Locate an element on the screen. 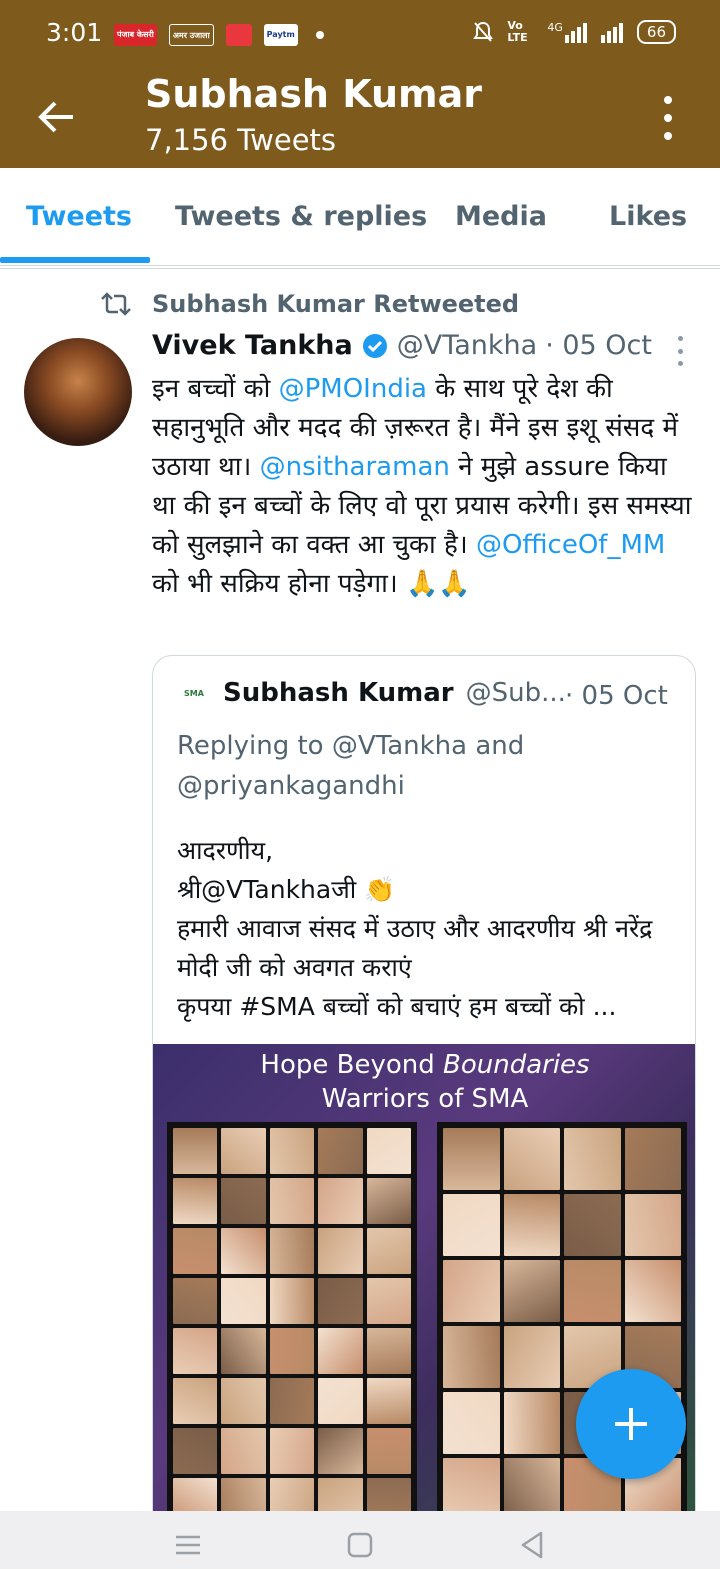 This screenshot has height=1569, width=720. plus-icon is located at coordinates (631, 1424).